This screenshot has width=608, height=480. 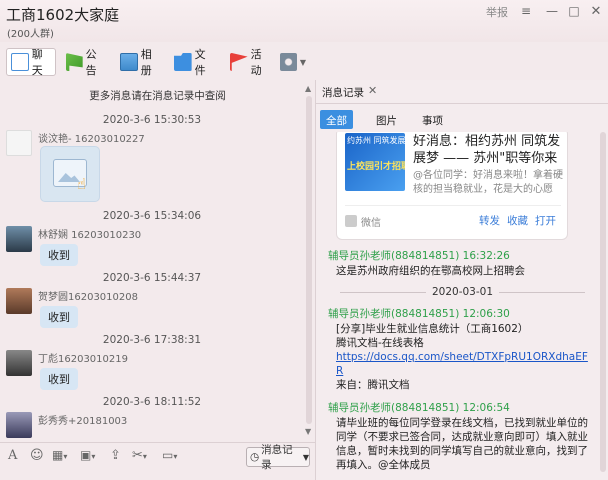 What do you see at coordinates (462, 92) in the screenshot?
I see `records-tab-header: 消息记录 ✕` at bounding box center [462, 92].